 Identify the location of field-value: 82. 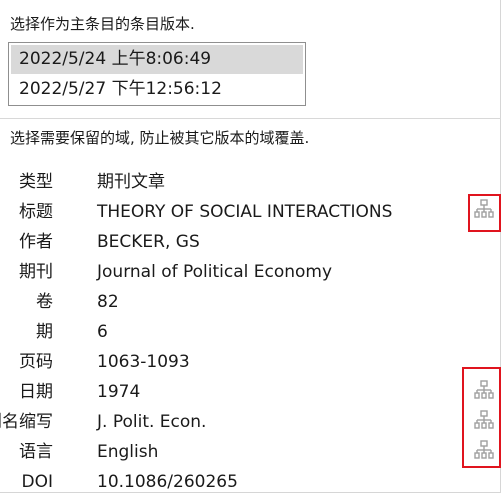
(108, 302).